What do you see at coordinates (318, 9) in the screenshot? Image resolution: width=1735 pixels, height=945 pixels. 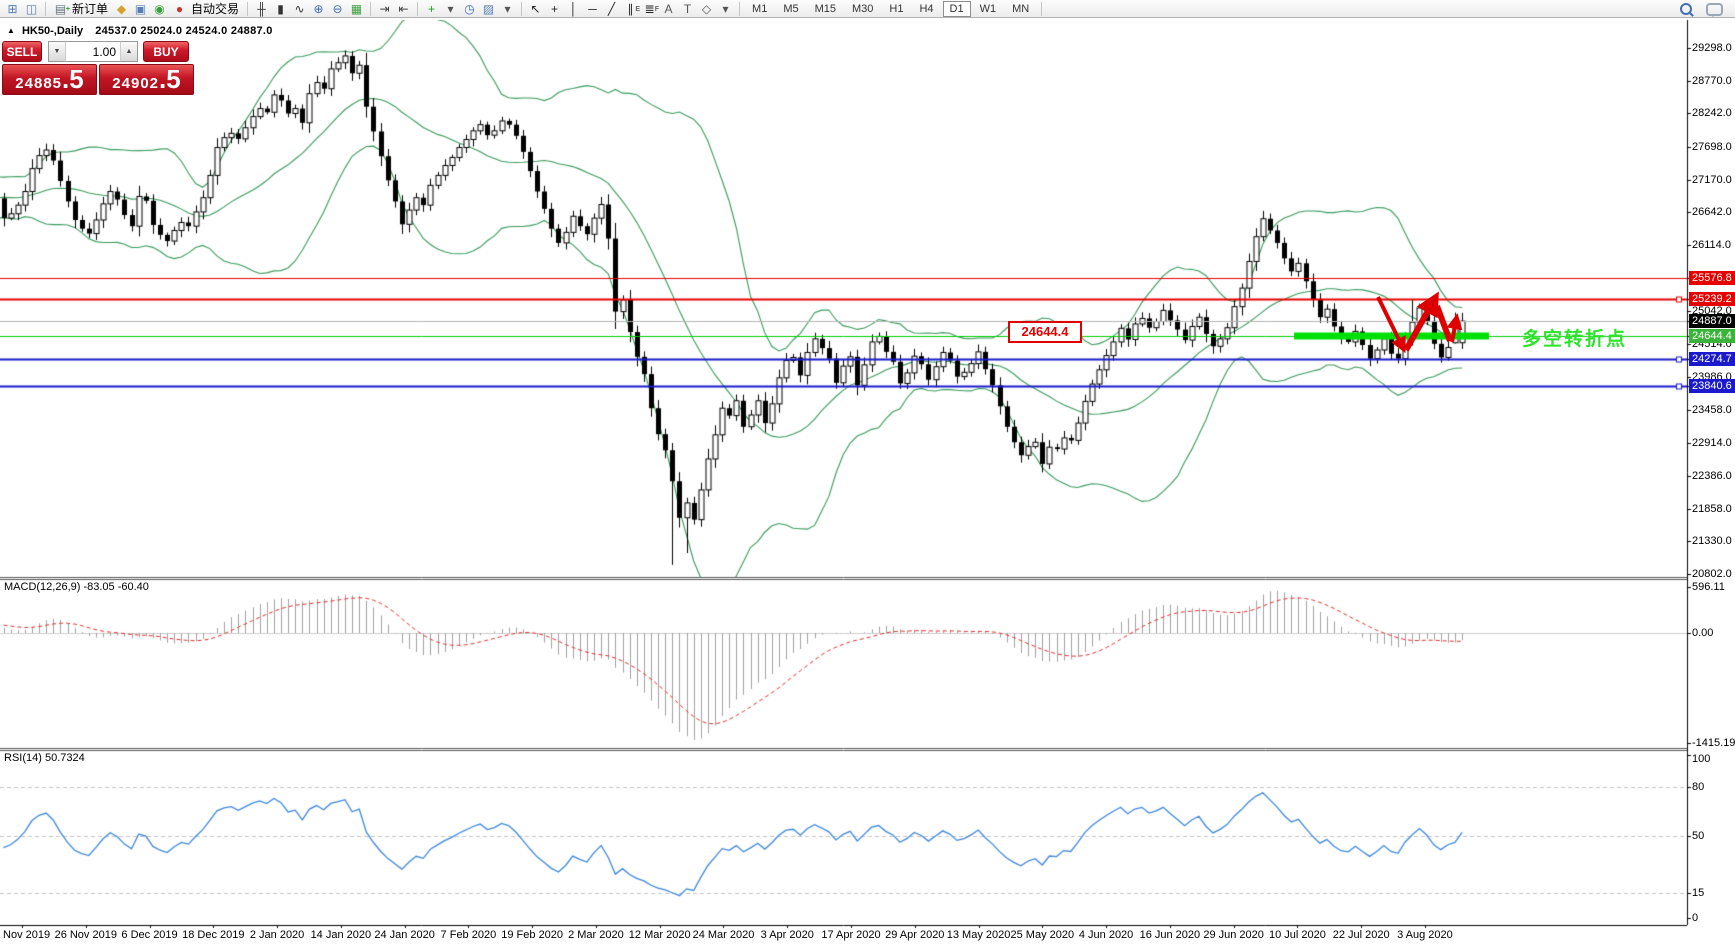 I see `zoom-in-icon: ⊕` at bounding box center [318, 9].